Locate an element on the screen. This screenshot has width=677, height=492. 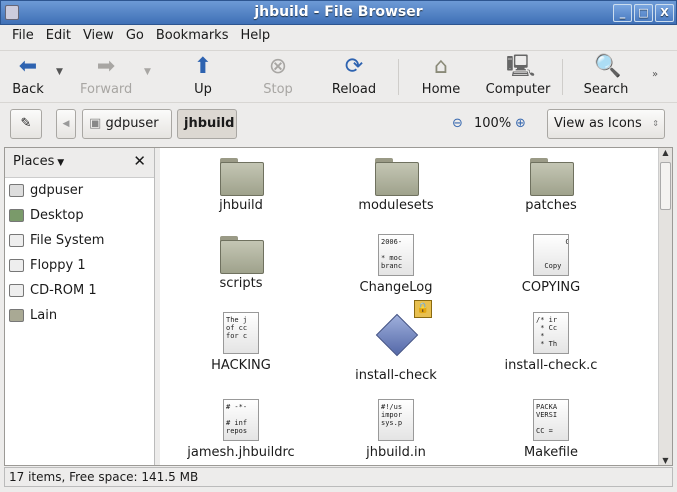
back-arrow-icon: ⬅ is located at coordinates (28, 66).